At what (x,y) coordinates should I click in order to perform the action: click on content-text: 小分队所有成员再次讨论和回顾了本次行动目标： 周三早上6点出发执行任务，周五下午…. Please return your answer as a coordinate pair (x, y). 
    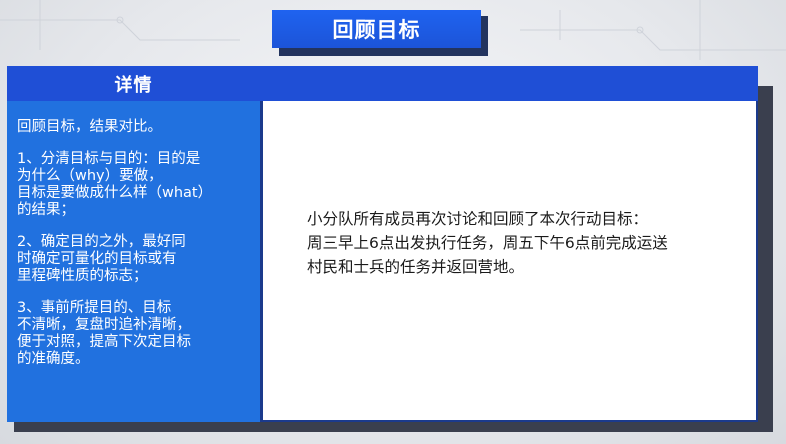
    Looking at the image, I should click on (487, 243).